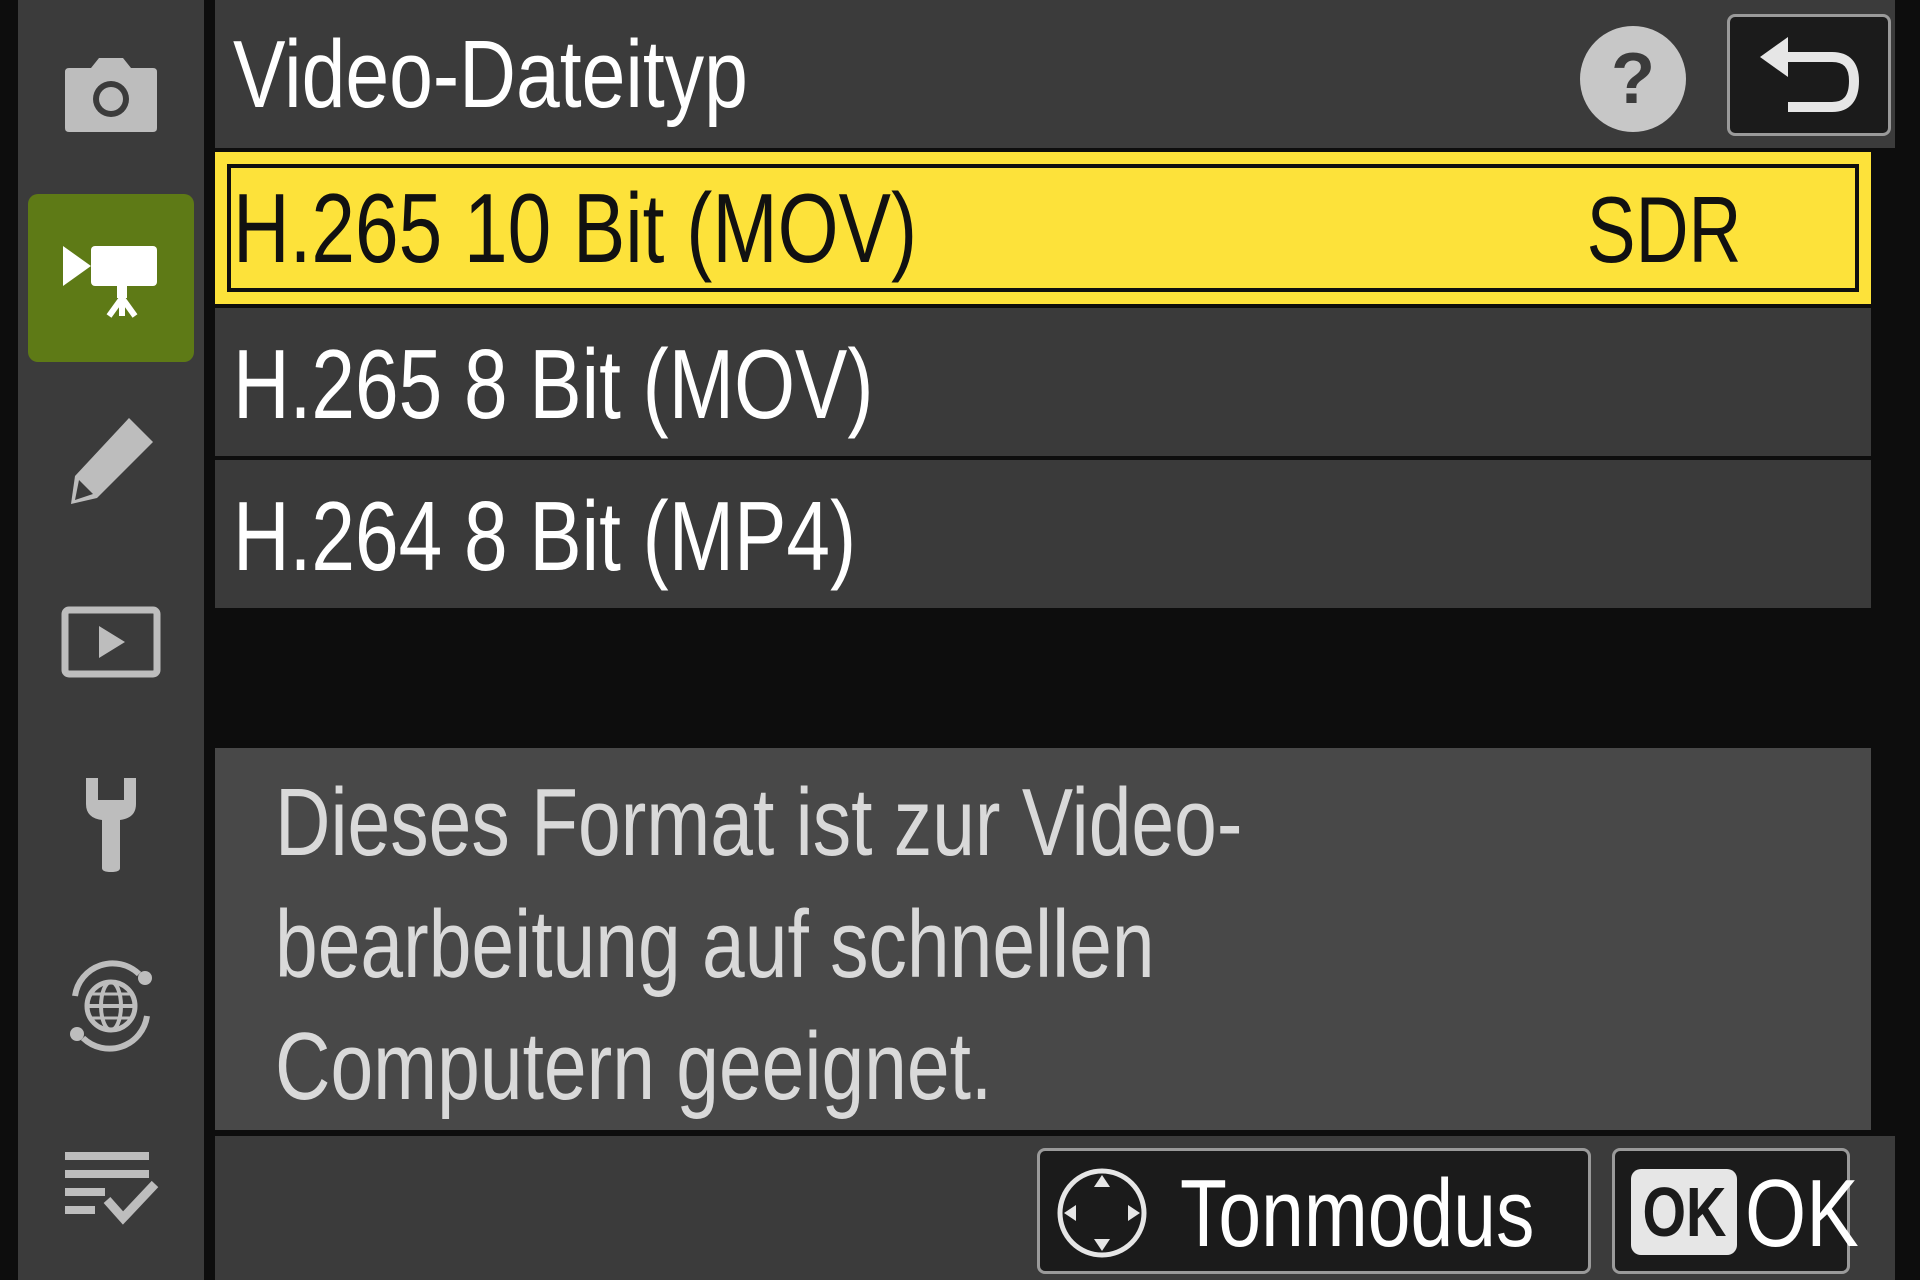 This screenshot has height=1280, width=1920. I want to click on help-button: ?, so click(1633, 79).